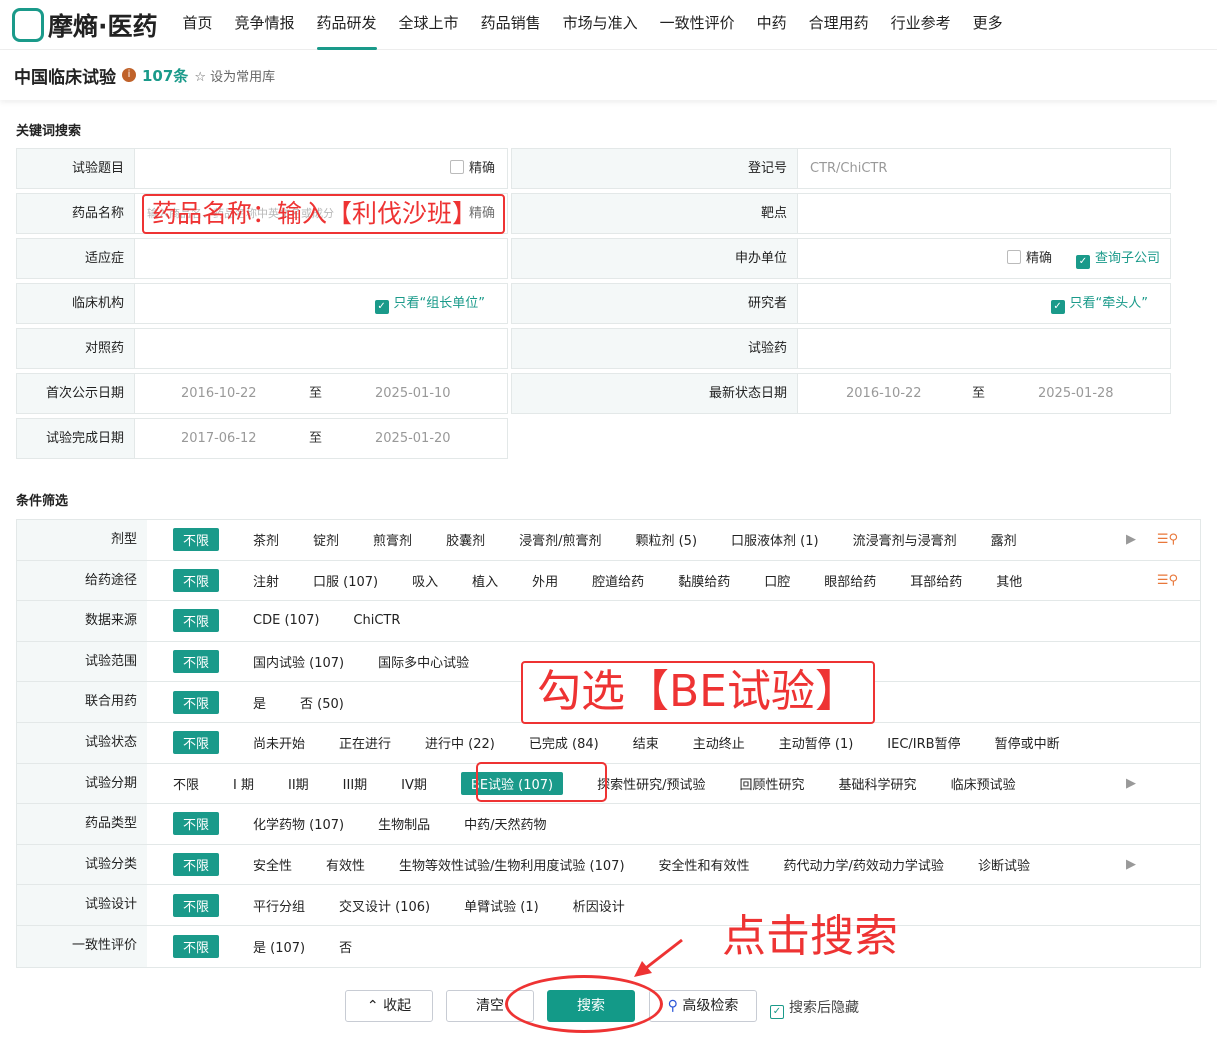 This screenshot has height=1041, width=1217. Describe the element at coordinates (265, 25) in the screenshot. I see `nav-item: 竞争情报` at that location.